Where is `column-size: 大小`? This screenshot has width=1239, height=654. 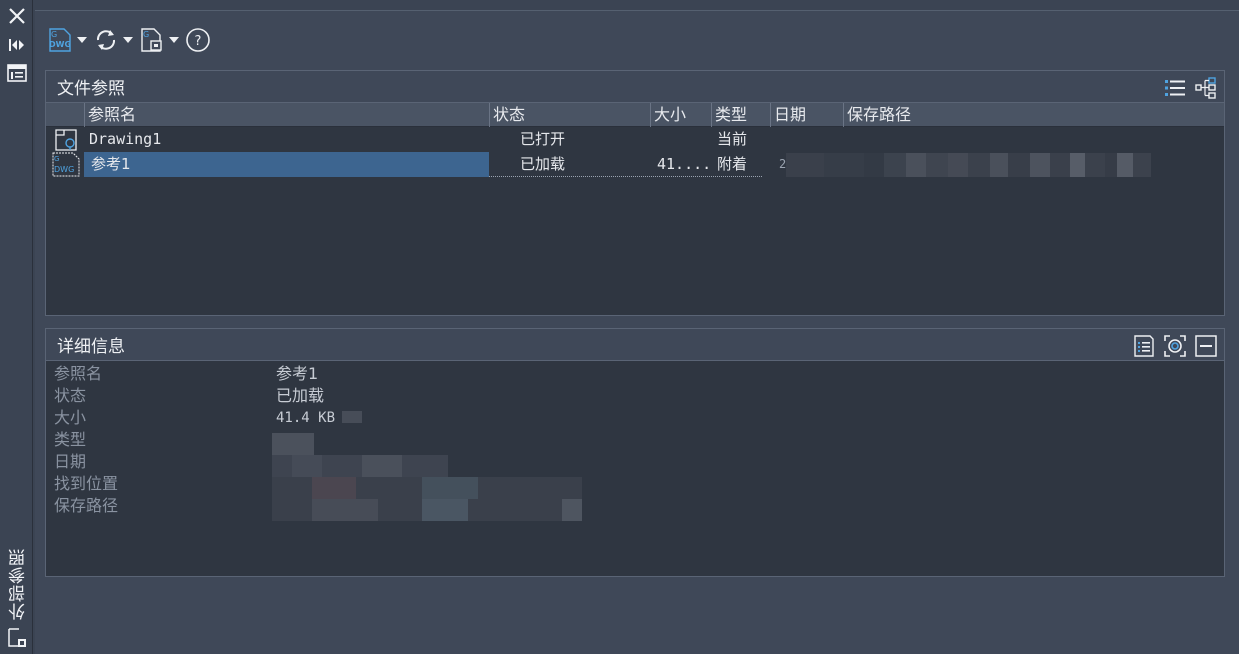 column-size: 大小 is located at coordinates (680, 115).